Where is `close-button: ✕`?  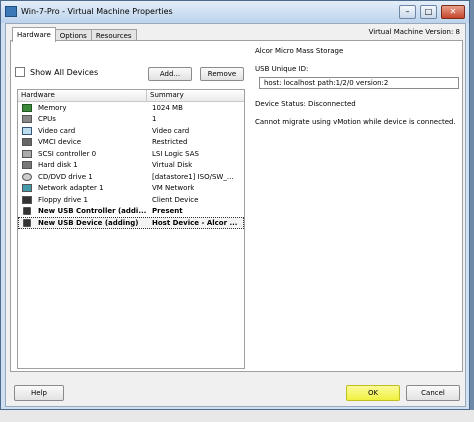
close-button: ✕ is located at coordinates (453, 12).